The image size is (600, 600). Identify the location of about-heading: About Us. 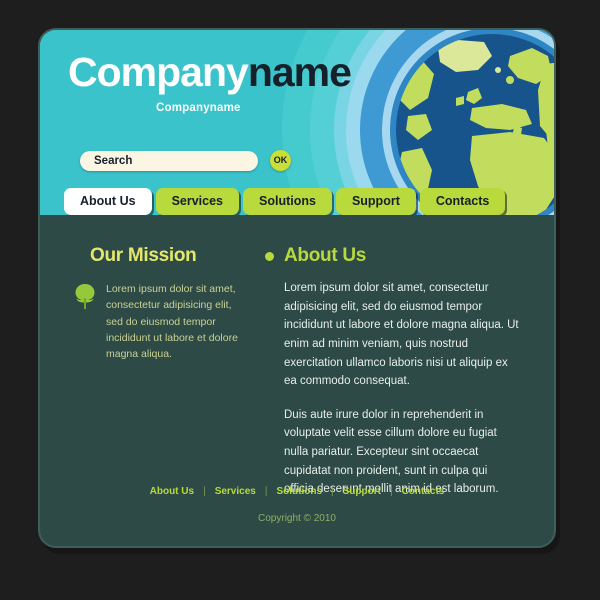
(392, 256).